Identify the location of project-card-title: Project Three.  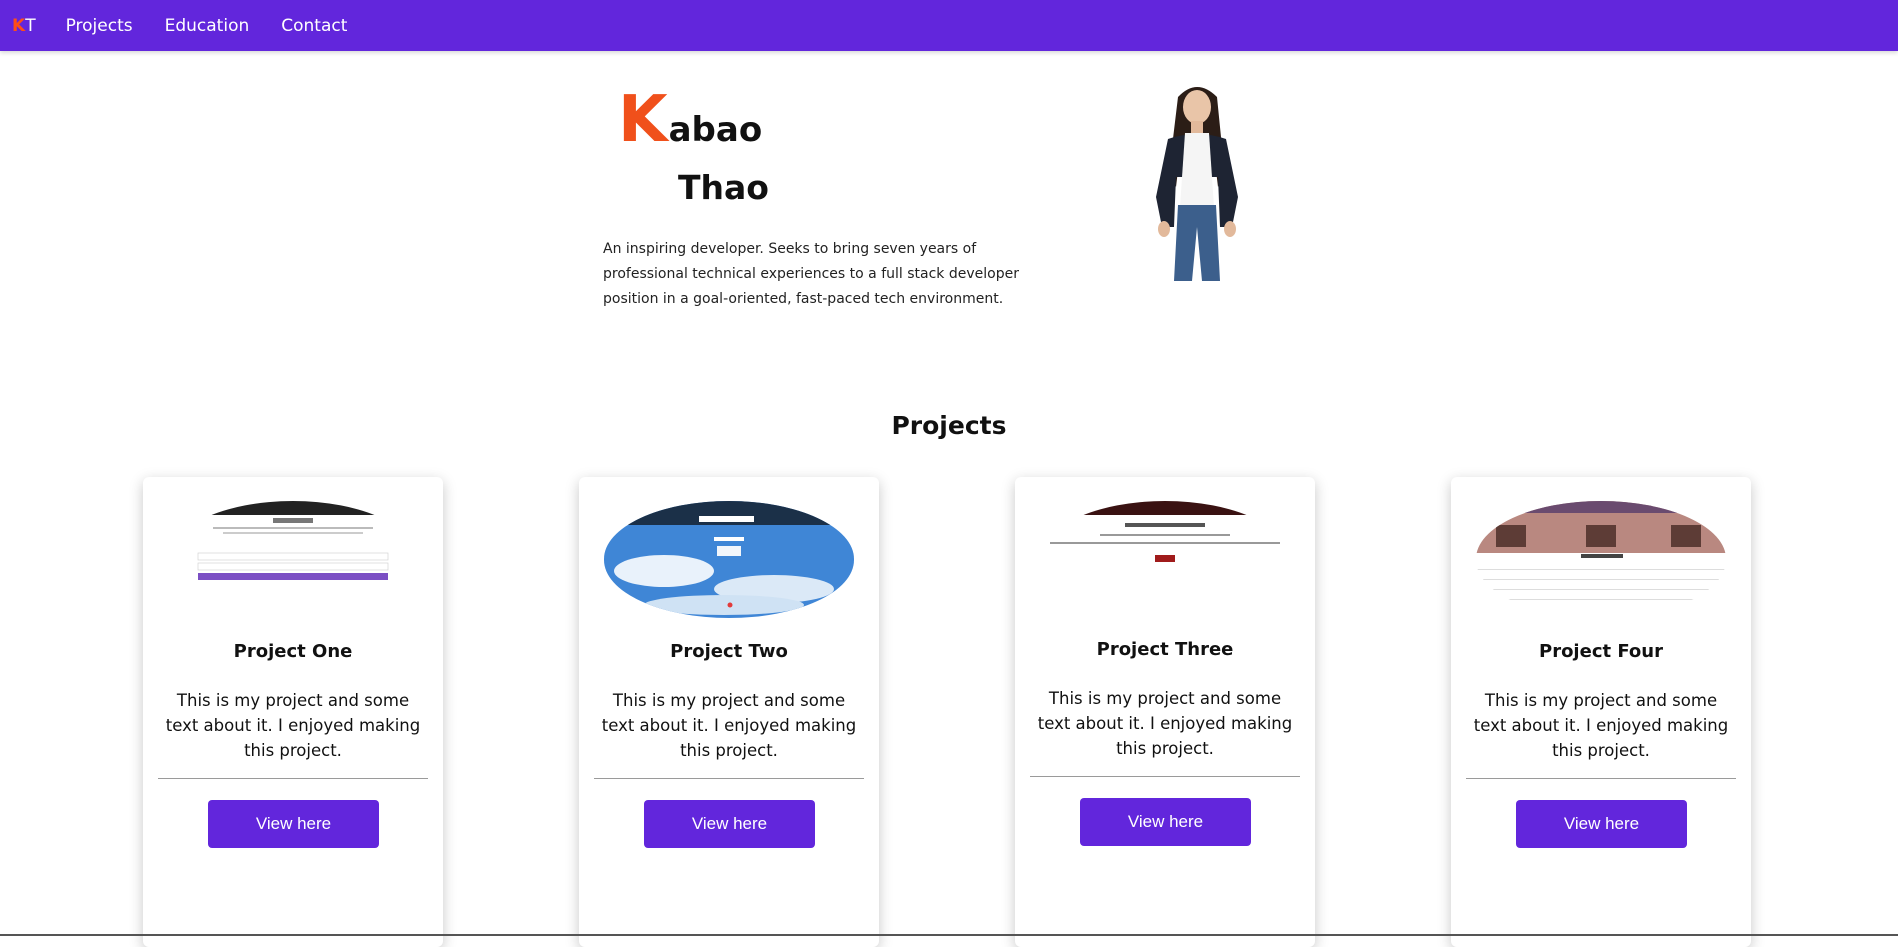
(1165, 649).